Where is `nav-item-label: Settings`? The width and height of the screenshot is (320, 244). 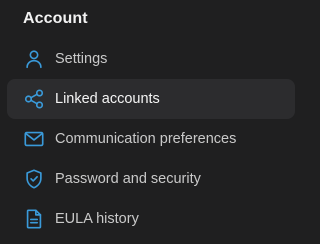 nav-item-label: Settings is located at coordinates (81, 59).